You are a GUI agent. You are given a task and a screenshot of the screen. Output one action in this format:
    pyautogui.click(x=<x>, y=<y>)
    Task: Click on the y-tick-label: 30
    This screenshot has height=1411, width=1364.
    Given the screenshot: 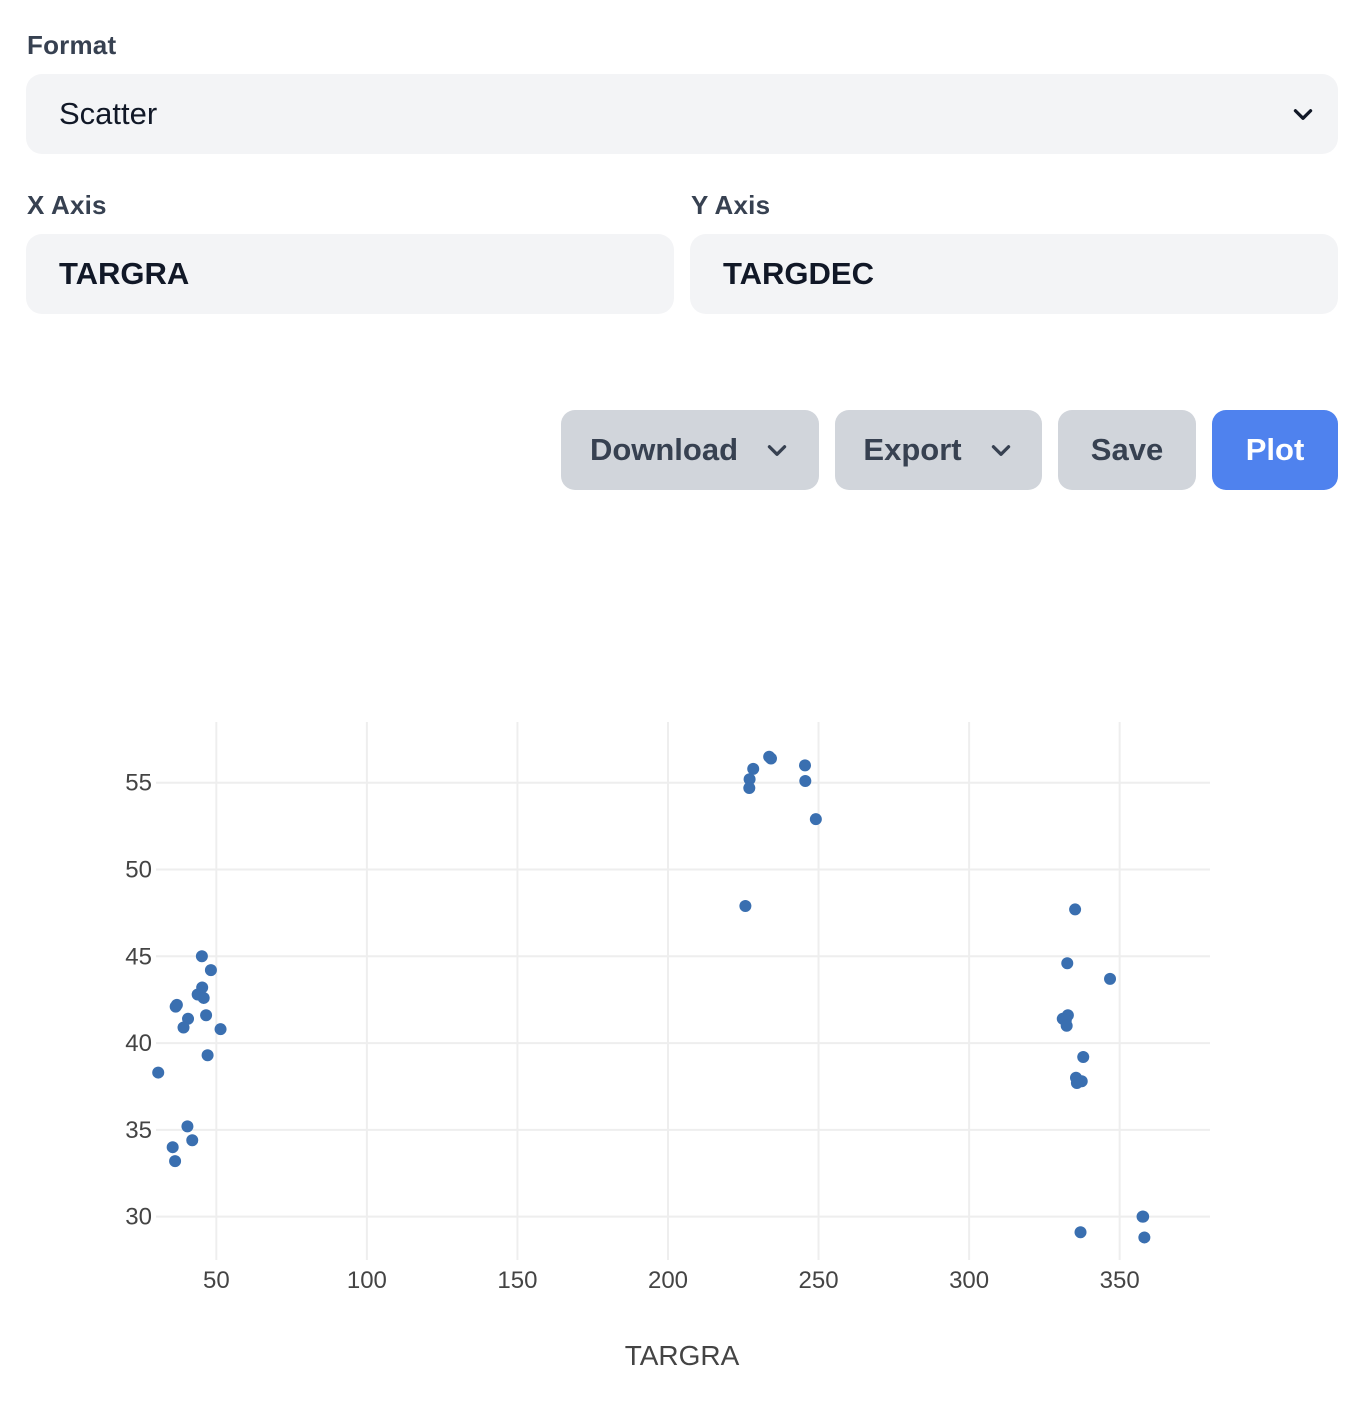 What is the action you would take?
    pyautogui.click(x=138, y=1217)
    